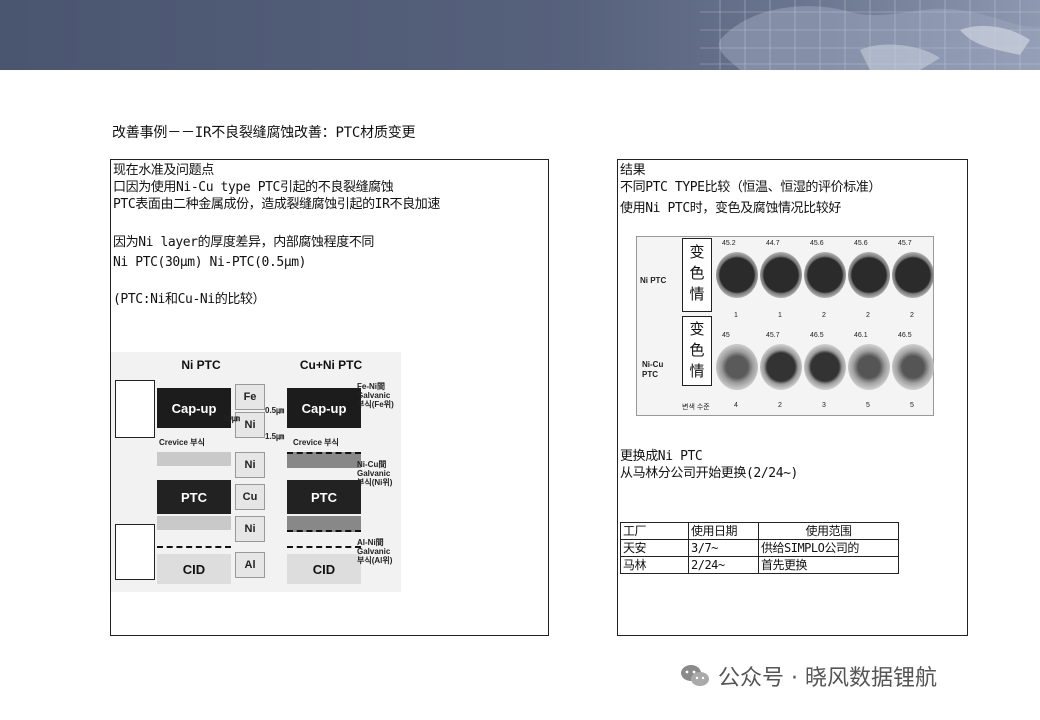 This screenshot has width=1040, height=720. I want to click on table-cell: 2/24~, so click(723, 565).